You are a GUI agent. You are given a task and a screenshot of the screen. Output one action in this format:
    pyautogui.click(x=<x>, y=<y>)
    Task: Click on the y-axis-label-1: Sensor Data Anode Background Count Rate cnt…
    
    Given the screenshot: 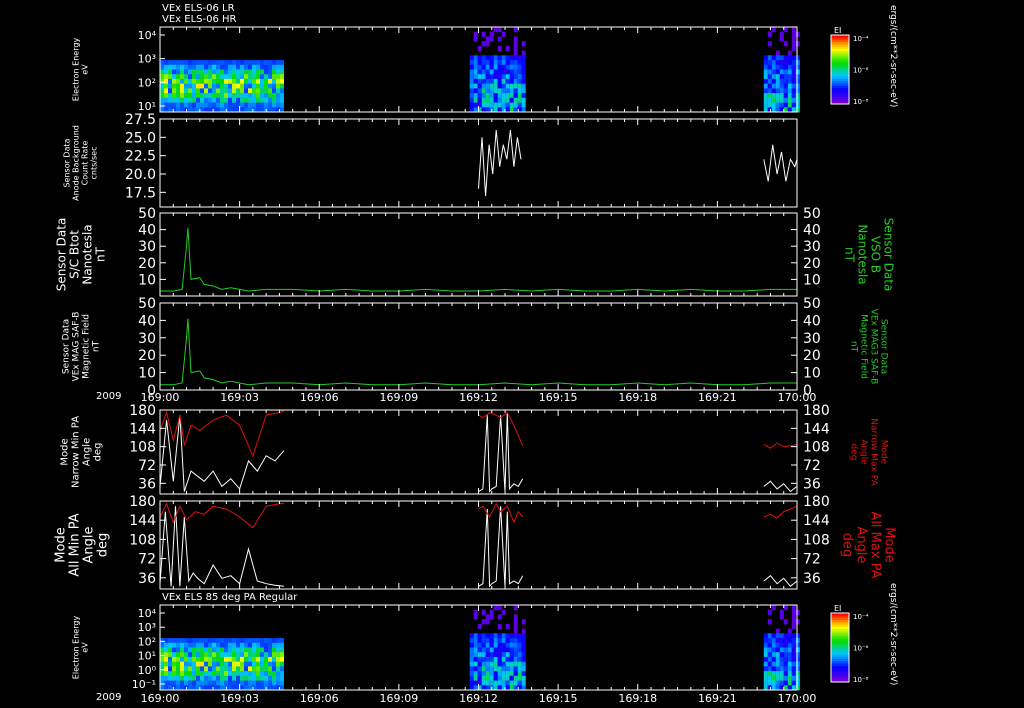 What is the action you would take?
    pyautogui.click(x=81, y=163)
    